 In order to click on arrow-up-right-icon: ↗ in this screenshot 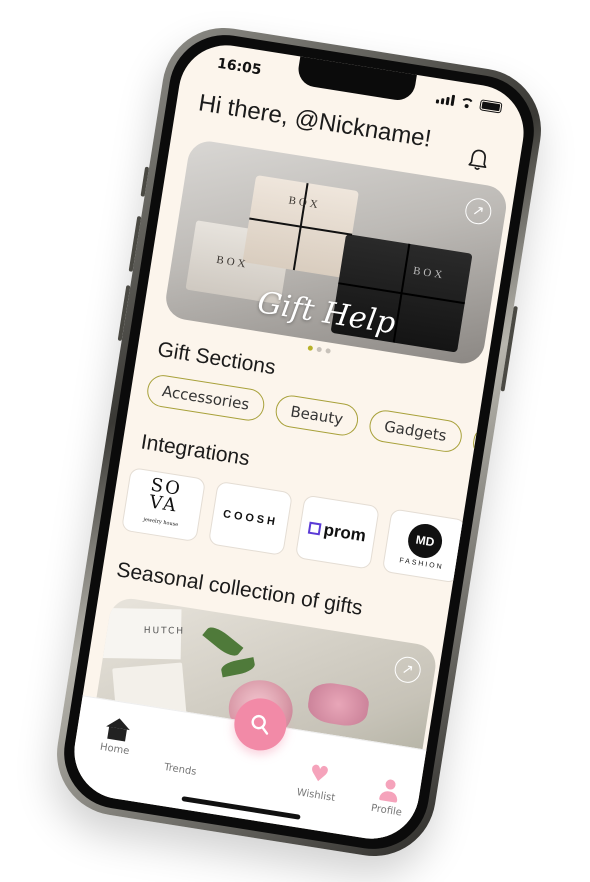, I will do `click(407, 669)`.